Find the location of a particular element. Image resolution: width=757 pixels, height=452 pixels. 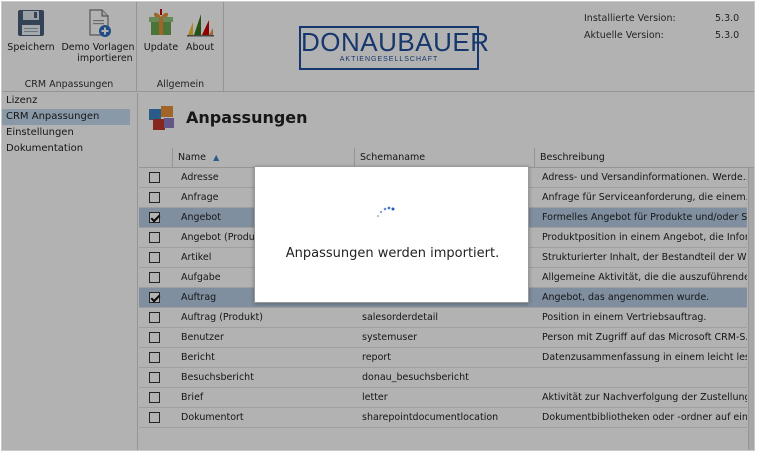

company-logo: DONAUBAUER AKTIENGESELLSCHAFT is located at coordinates (394, 48).